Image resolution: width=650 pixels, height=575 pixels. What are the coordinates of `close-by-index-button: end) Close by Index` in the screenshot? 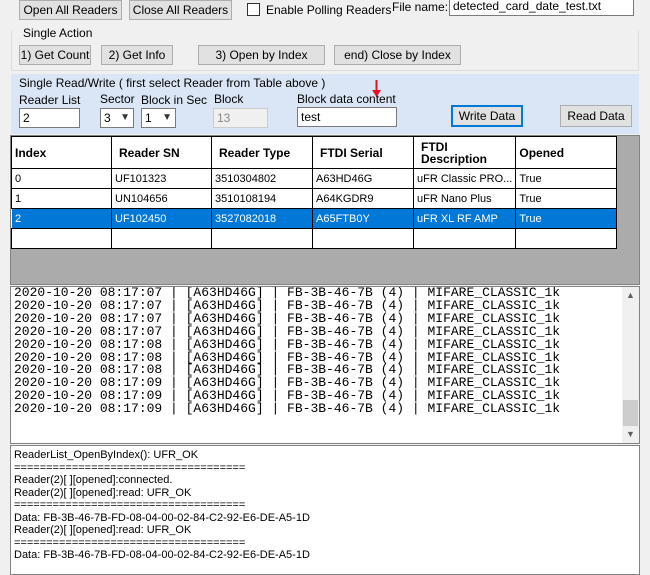 It's located at (397, 55).